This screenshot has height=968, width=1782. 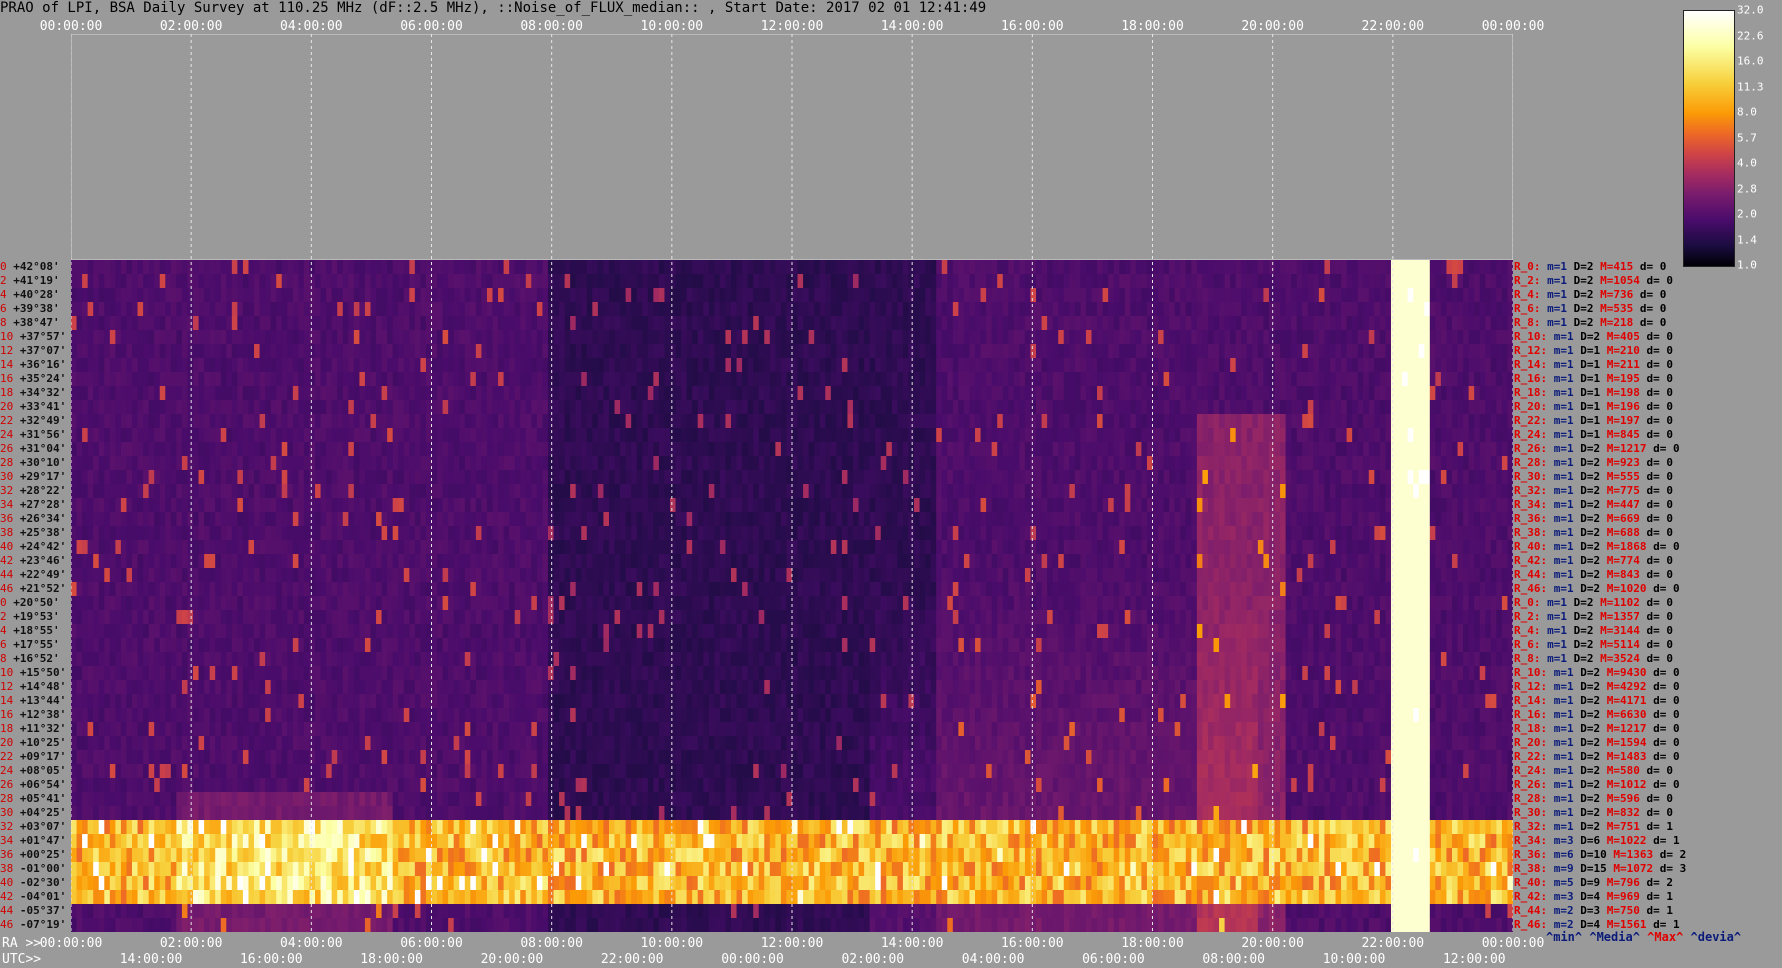 What do you see at coordinates (1593, 882) in the screenshot?
I see `row-stat: R_40: m=5 D=9 M=796 d= 2` at bounding box center [1593, 882].